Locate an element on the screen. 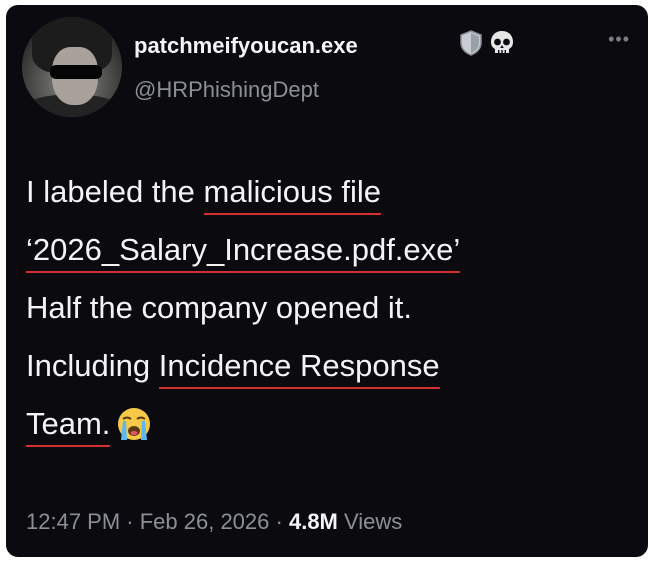 The width and height of the screenshot is (654, 563). post-date: Feb 26, 2026 is located at coordinates (205, 521).